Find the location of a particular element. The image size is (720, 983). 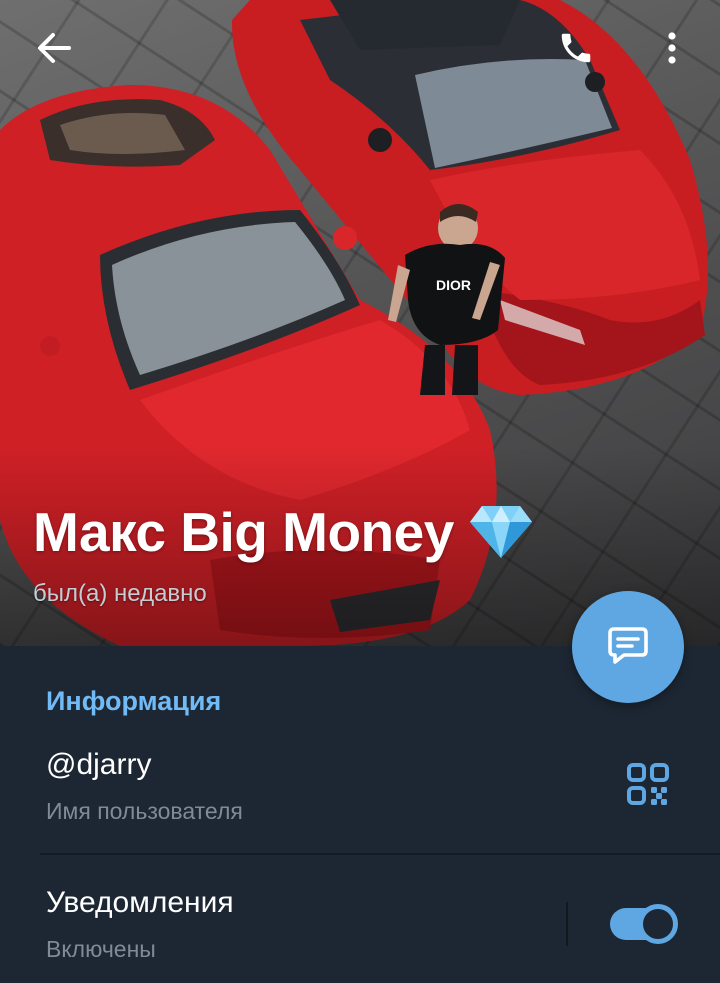

phone-icon is located at coordinates (576, 50).